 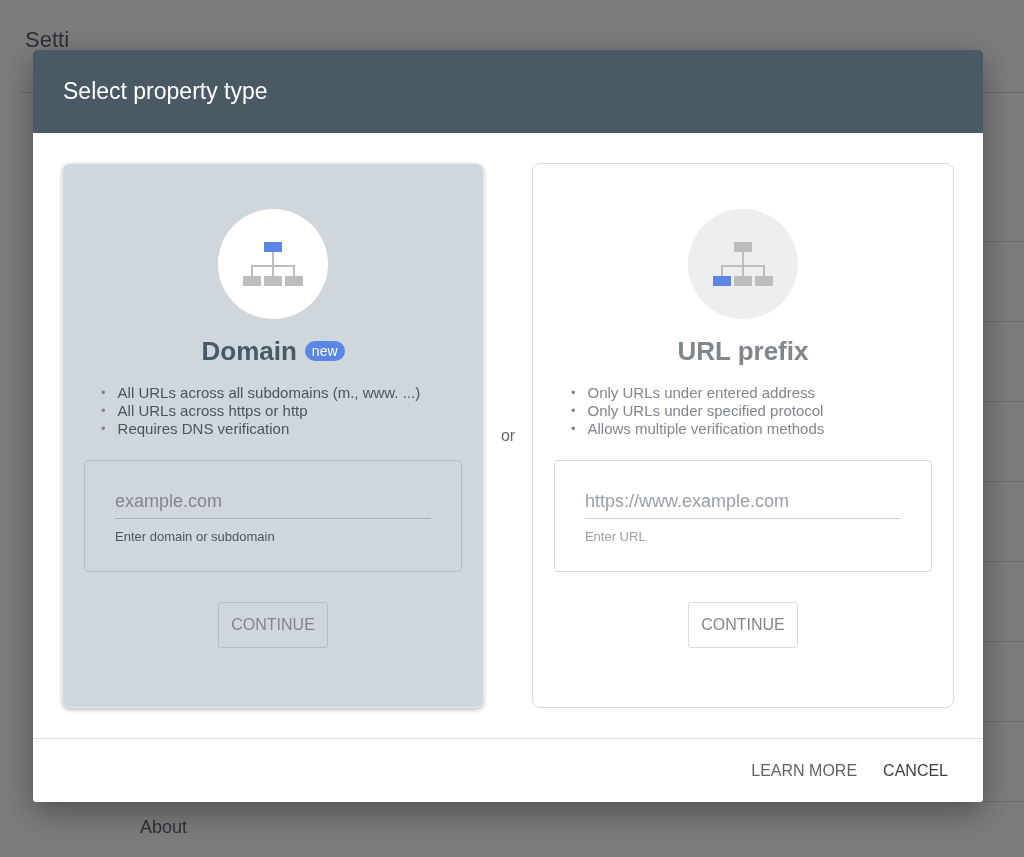 What do you see at coordinates (508, 435) in the screenshot?
I see `separator-text: or` at bounding box center [508, 435].